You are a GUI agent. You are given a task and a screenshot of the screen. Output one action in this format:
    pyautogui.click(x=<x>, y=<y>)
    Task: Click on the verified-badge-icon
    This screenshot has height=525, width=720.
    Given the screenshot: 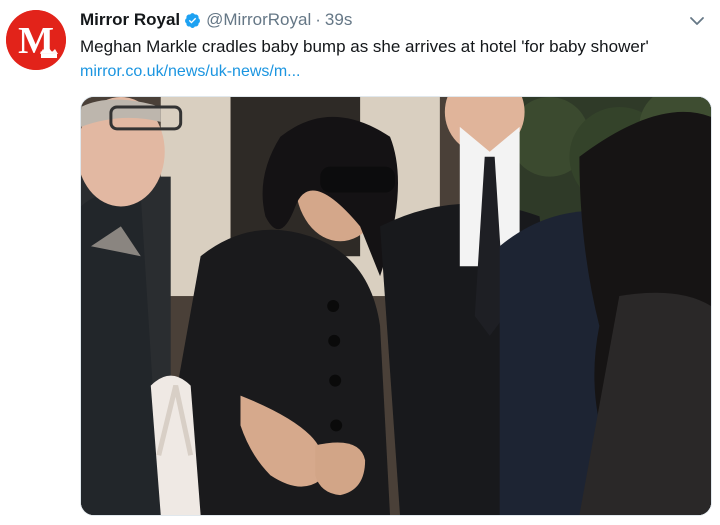 What is the action you would take?
    pyautogui.click(x=192, y=20)
    